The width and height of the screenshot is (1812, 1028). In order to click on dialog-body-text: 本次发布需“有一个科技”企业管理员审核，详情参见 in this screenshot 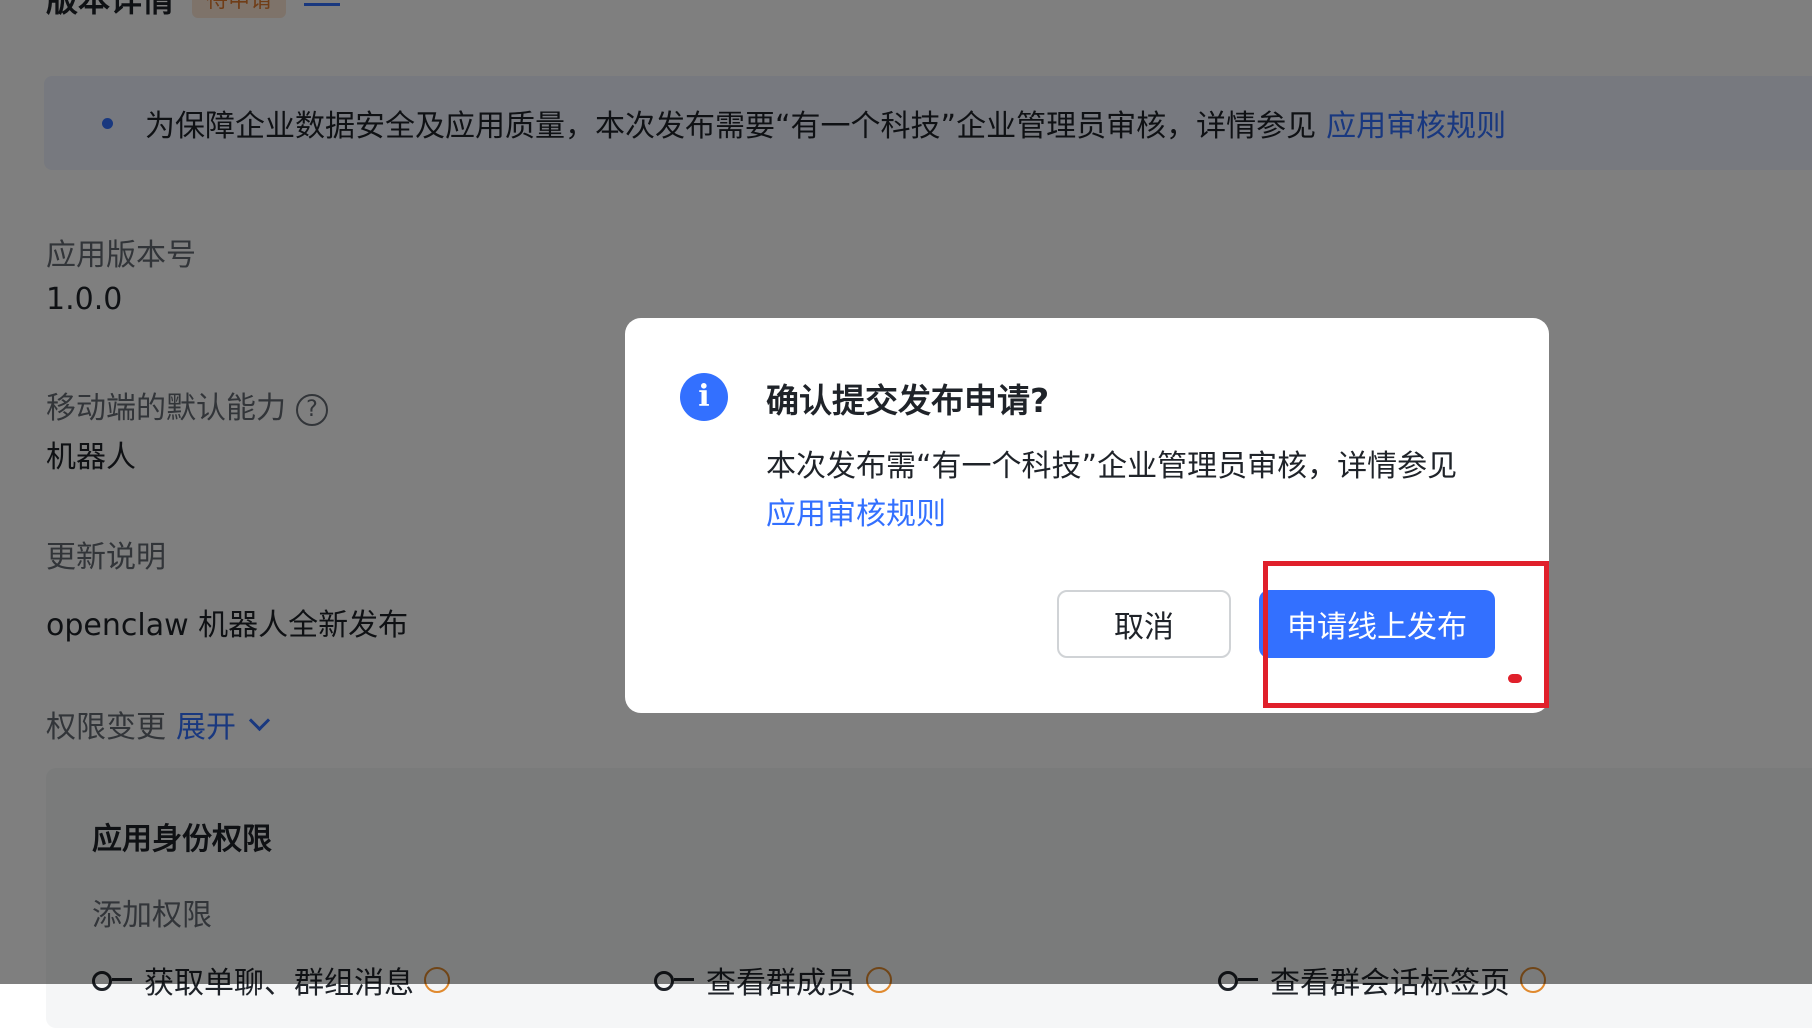, I will do `click(1112, 466)`.